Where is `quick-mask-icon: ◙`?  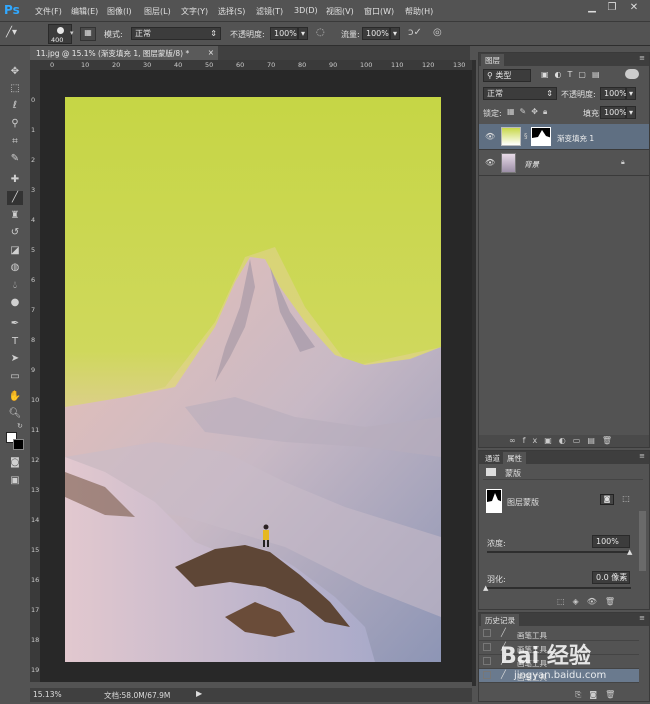
quick-mask-icon: ◙ is located at coordinates (15, 463).